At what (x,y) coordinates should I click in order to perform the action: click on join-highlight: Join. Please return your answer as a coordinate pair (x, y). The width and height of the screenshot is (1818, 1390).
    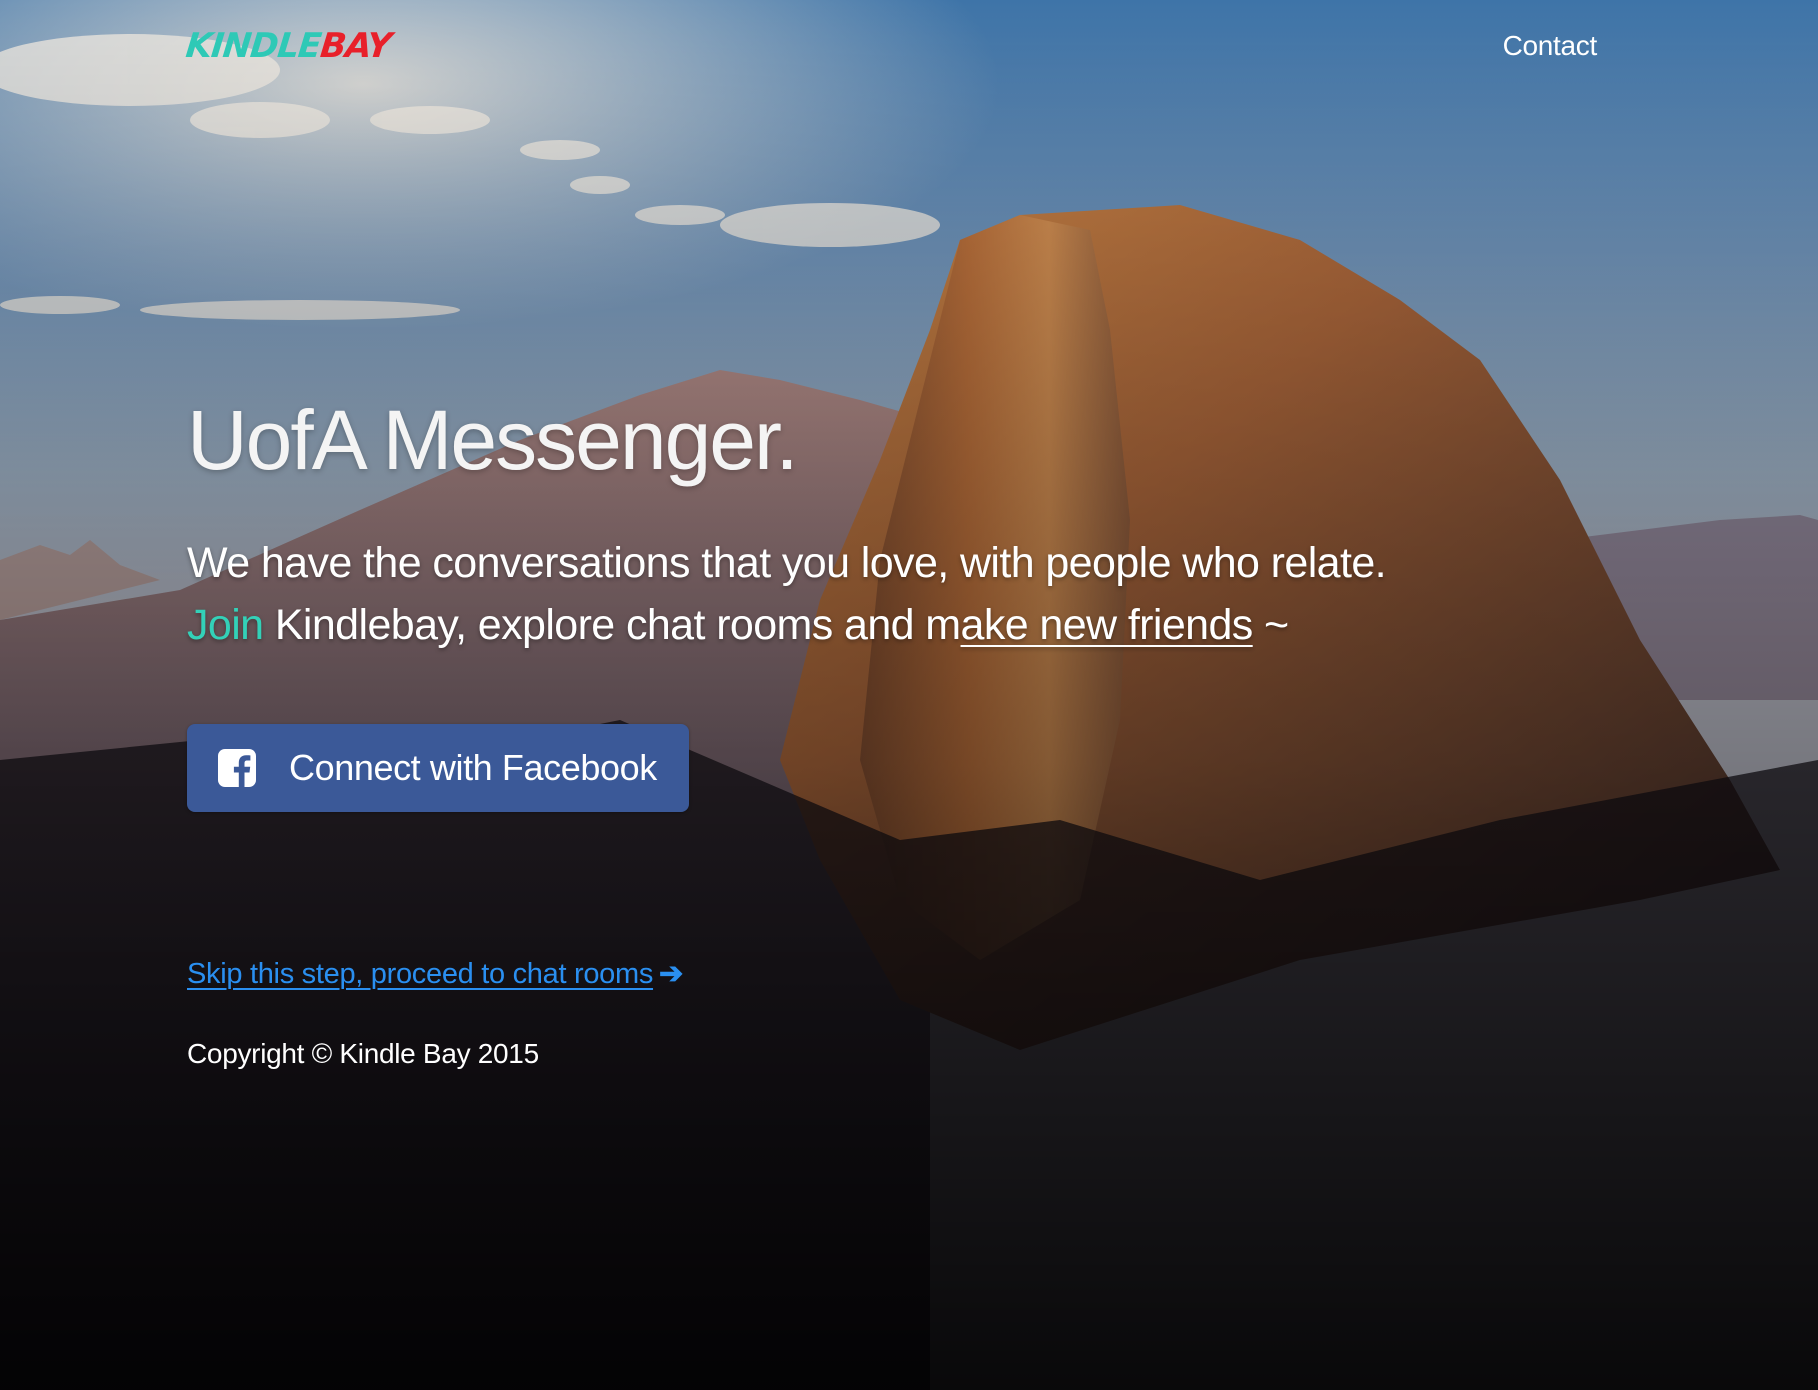
    Looking at the image, I should click on (225, 625).